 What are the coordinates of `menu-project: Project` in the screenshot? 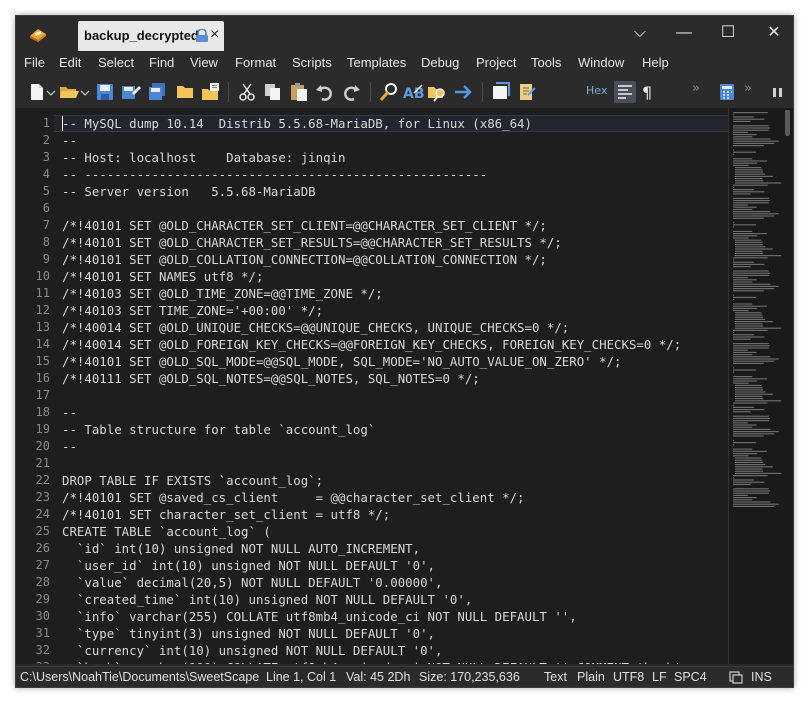 It's located at (496, 62).